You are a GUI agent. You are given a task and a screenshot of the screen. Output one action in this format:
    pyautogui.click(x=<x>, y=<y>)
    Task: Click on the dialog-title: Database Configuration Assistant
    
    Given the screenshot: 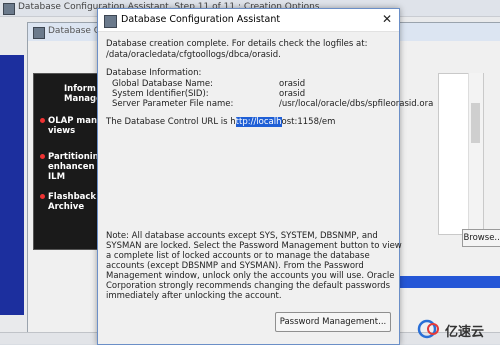 What is the action you would take?
    pyautogui.click(x=201, y=19)
    